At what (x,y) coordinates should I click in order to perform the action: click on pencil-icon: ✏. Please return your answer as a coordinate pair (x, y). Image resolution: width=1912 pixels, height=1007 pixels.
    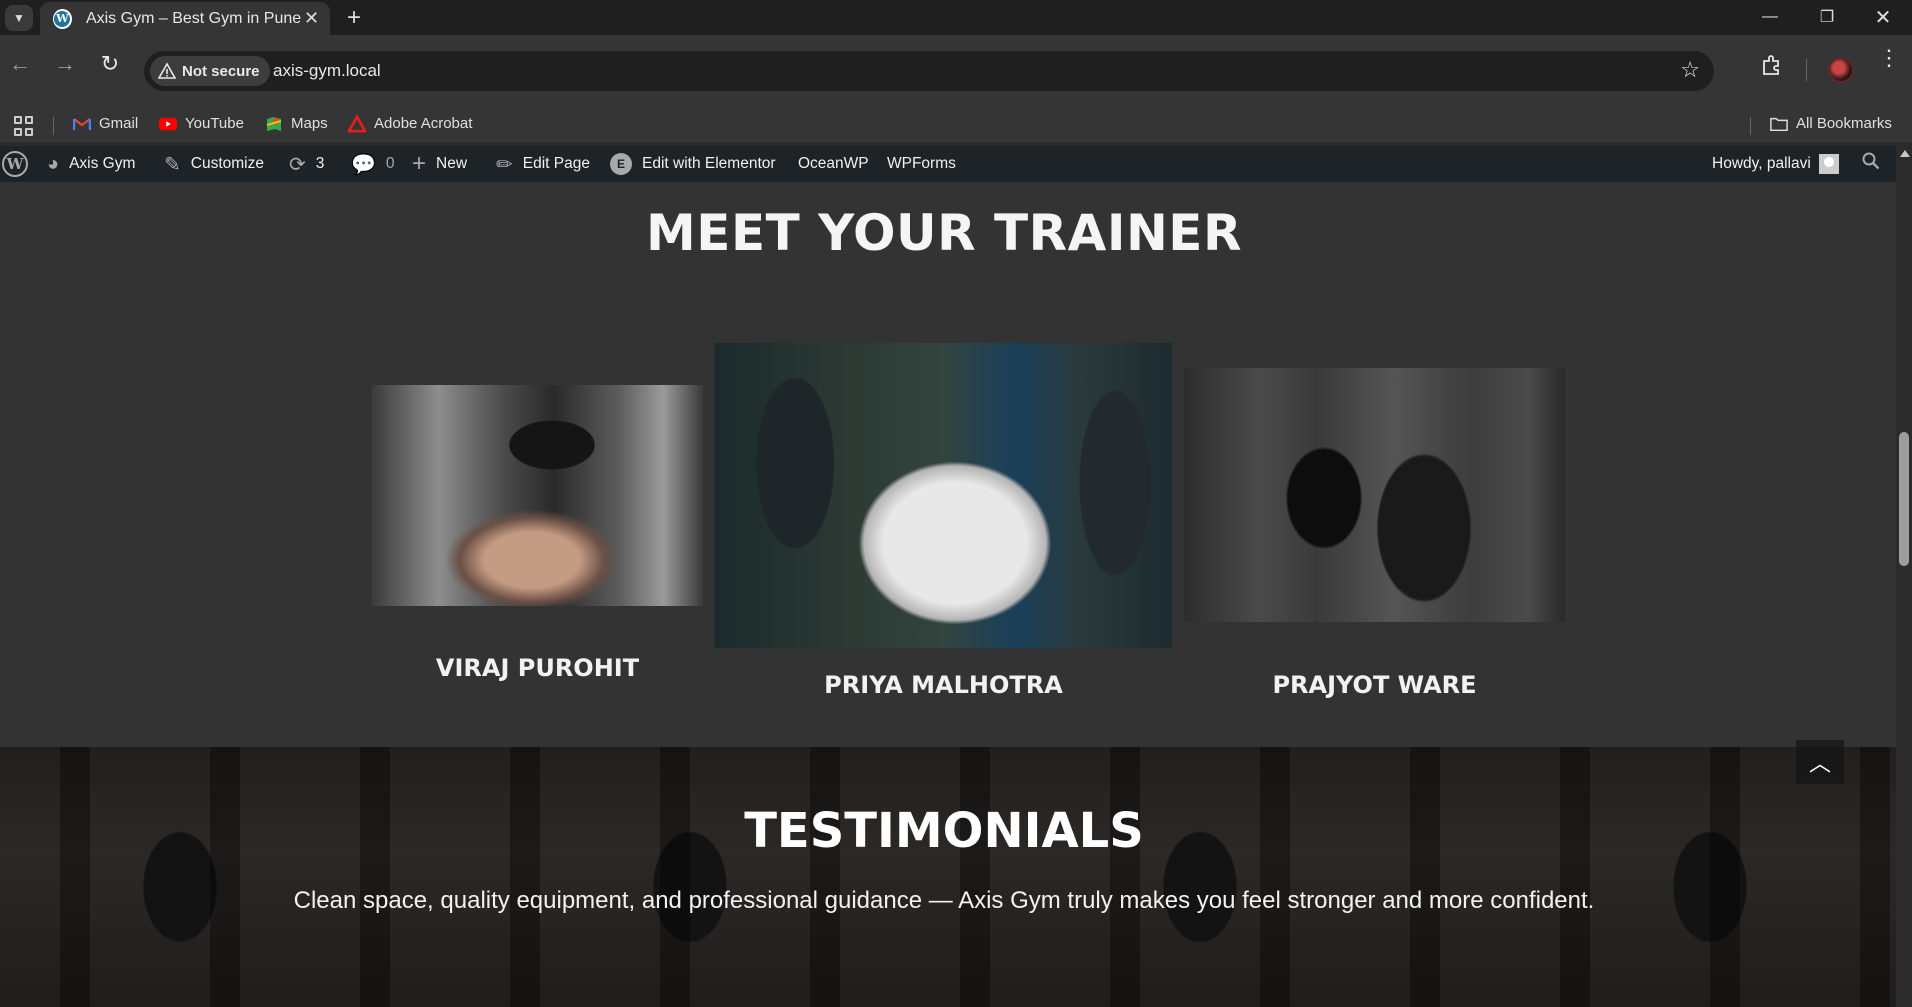
    Looking at the image, I should click on (504, 164).